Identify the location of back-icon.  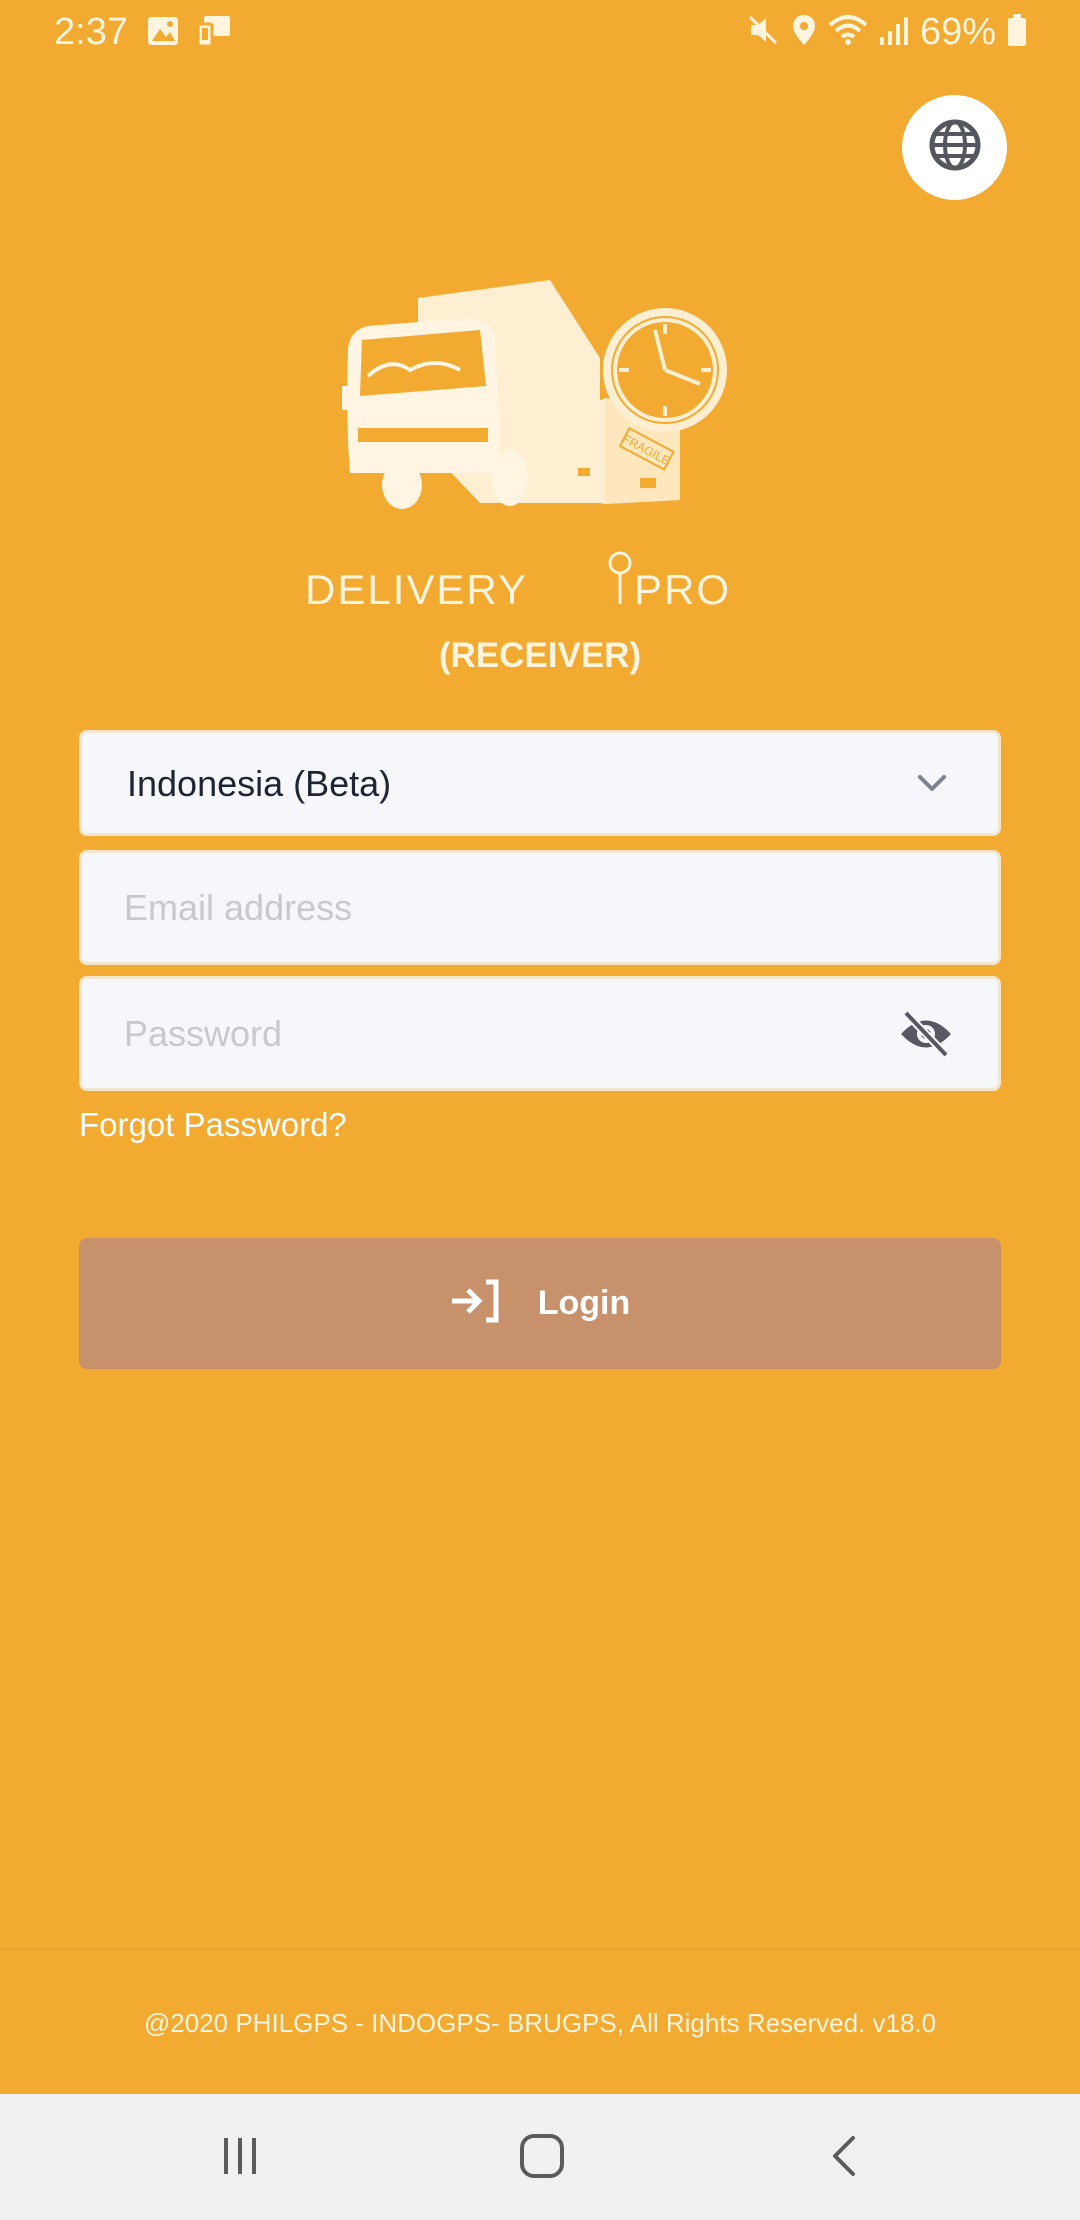
(845, 2158).